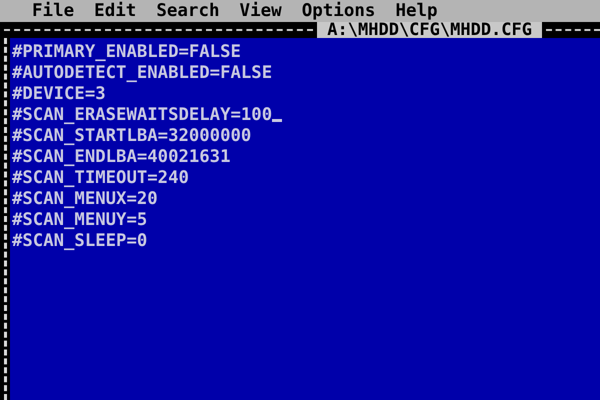  I want to click on code-line: #SCAN_MENUX=20, so click(85, 199).